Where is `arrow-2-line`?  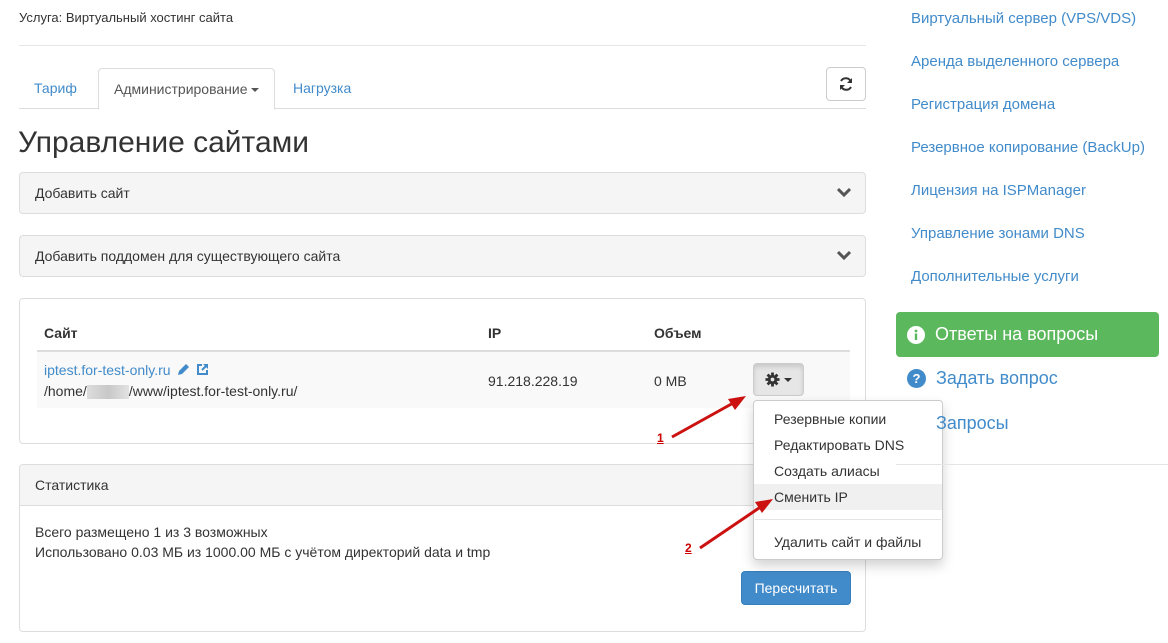
arrow-2-line is located at coordinates (731, 527).